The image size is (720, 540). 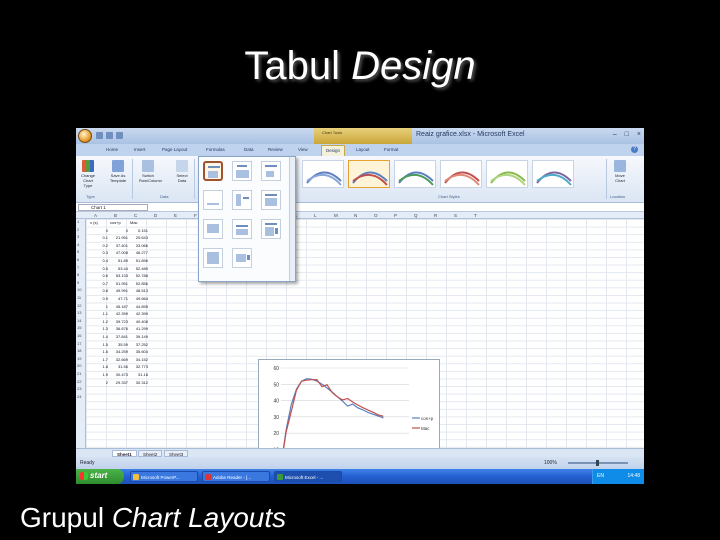 What do you see at coordinates (139, 313) in the screenshot?
I see `table-cell: 42.399` at bounding box center [139, 313].